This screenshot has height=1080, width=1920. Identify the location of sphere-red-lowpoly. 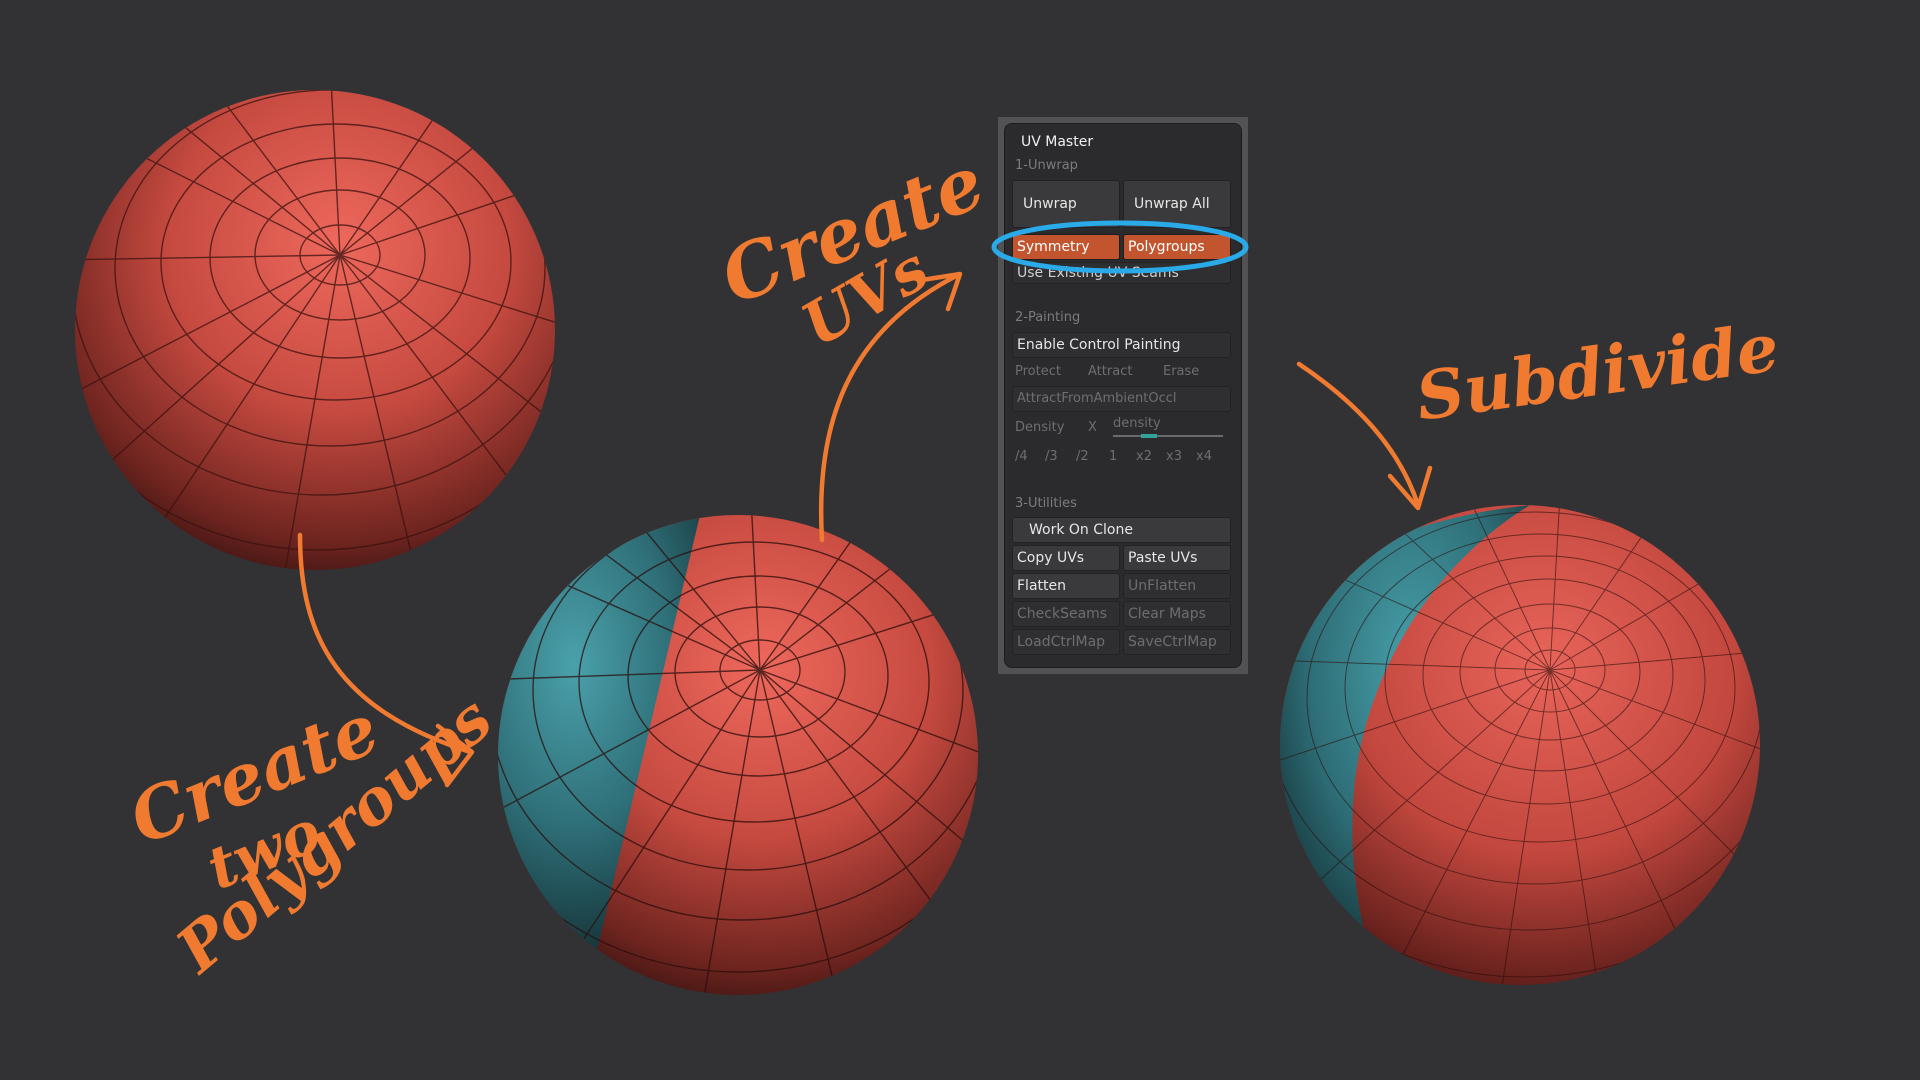
(315, 330).